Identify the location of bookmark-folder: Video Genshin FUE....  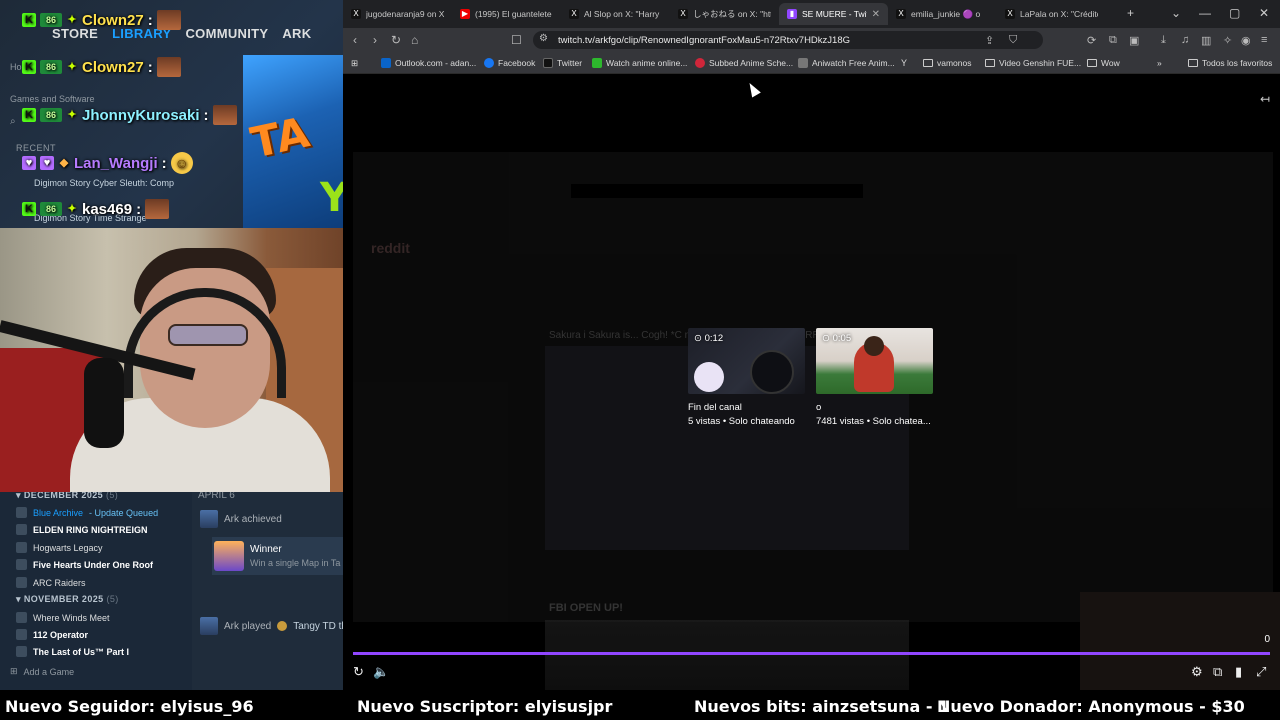
(1033, 63).